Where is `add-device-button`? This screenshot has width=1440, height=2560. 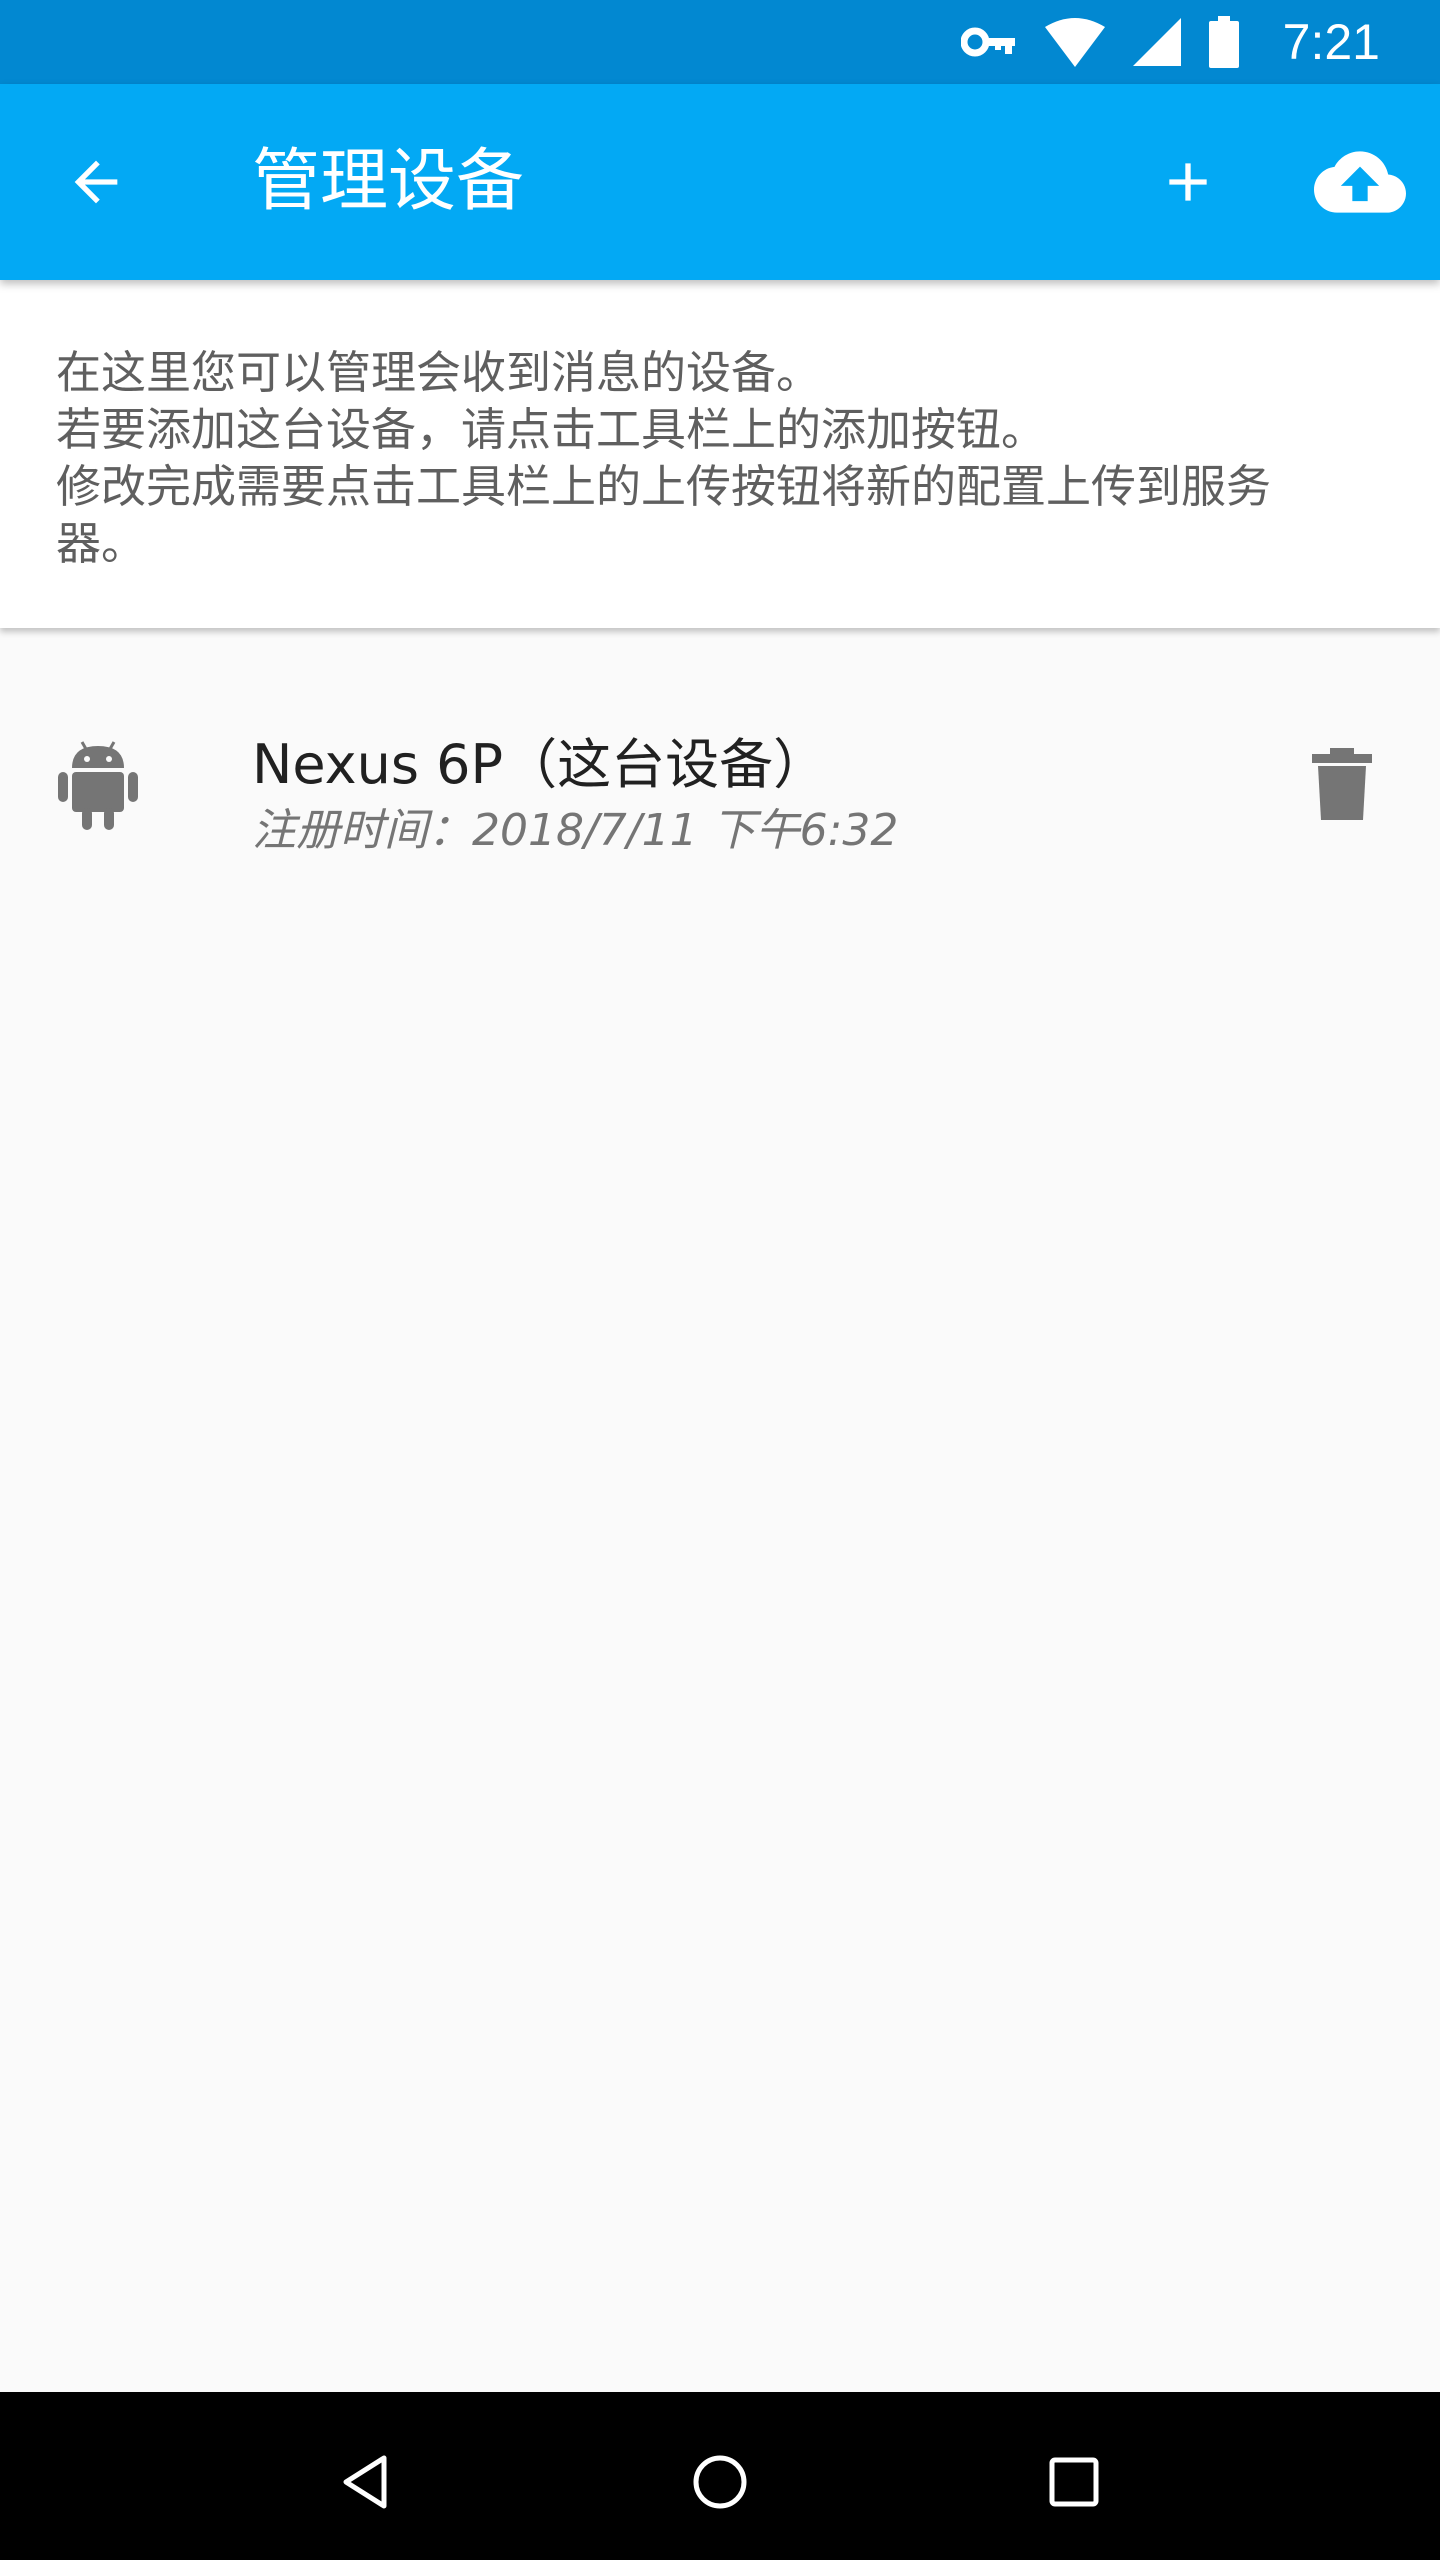 add-device-button is located at coordinates (1188, 182).